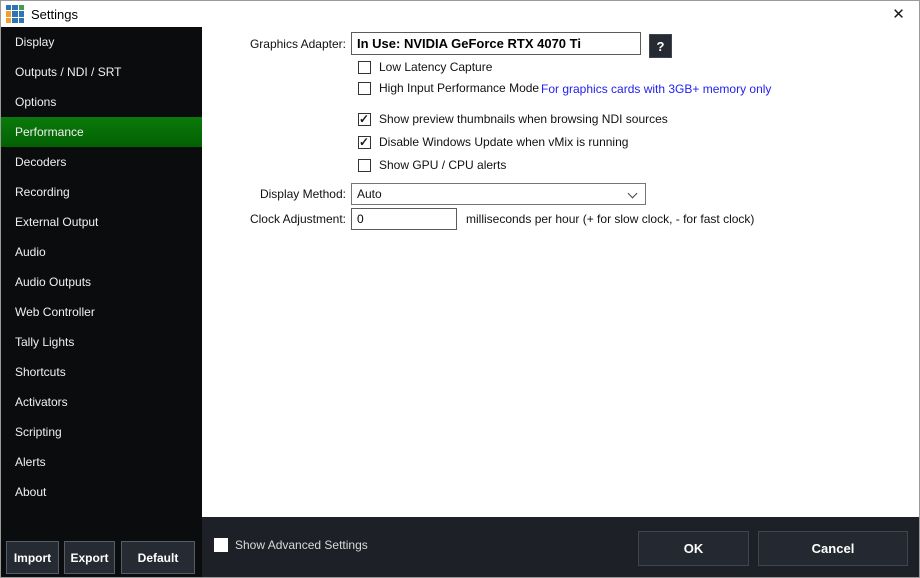 Image resolution: width=920 pixels, height=578 pixels. What do you see at coordinates (101, 192) in the screenshot?
I see `sidebar-item-recording: Recording` at bounding box center [101, 192].